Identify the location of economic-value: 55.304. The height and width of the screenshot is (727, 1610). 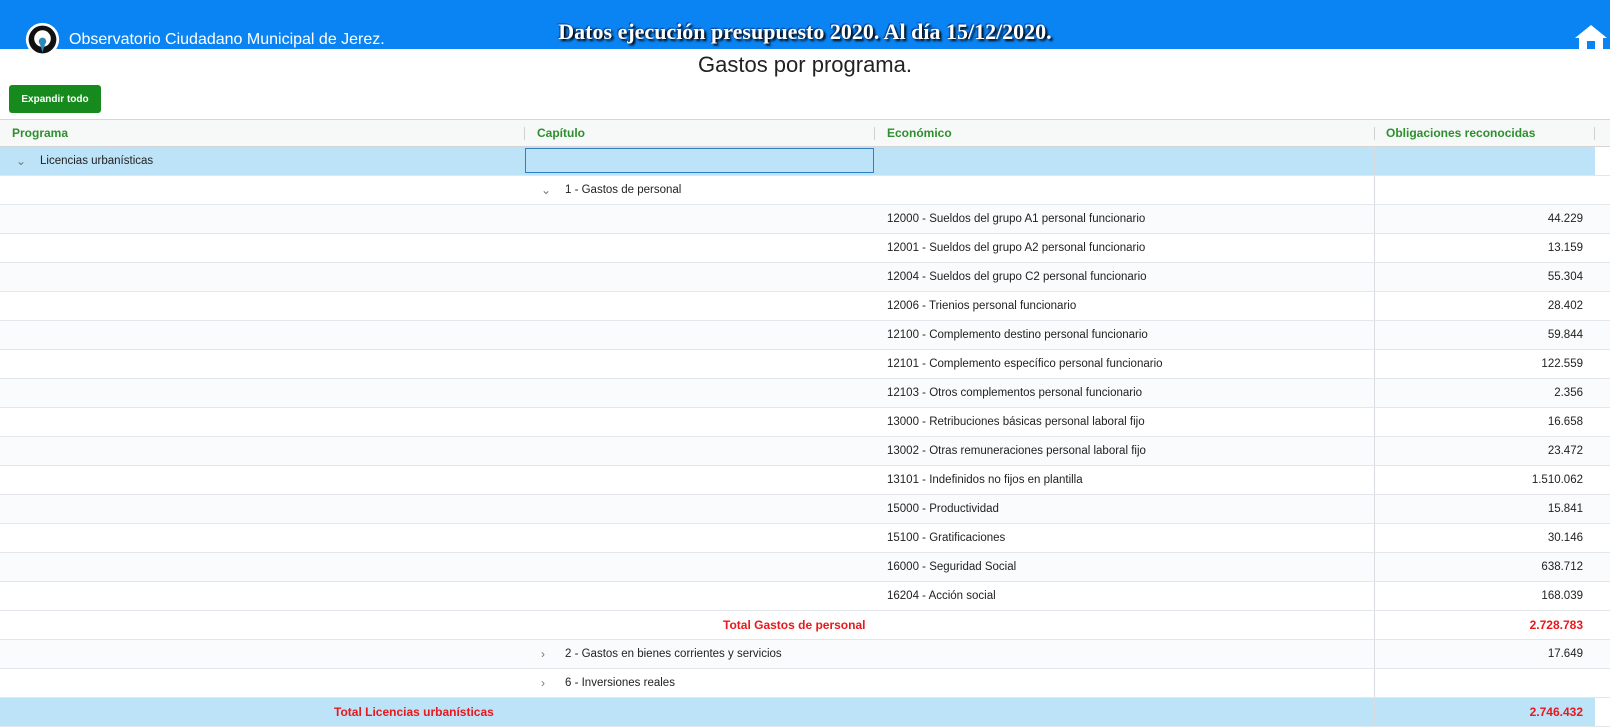
(1565, 277).